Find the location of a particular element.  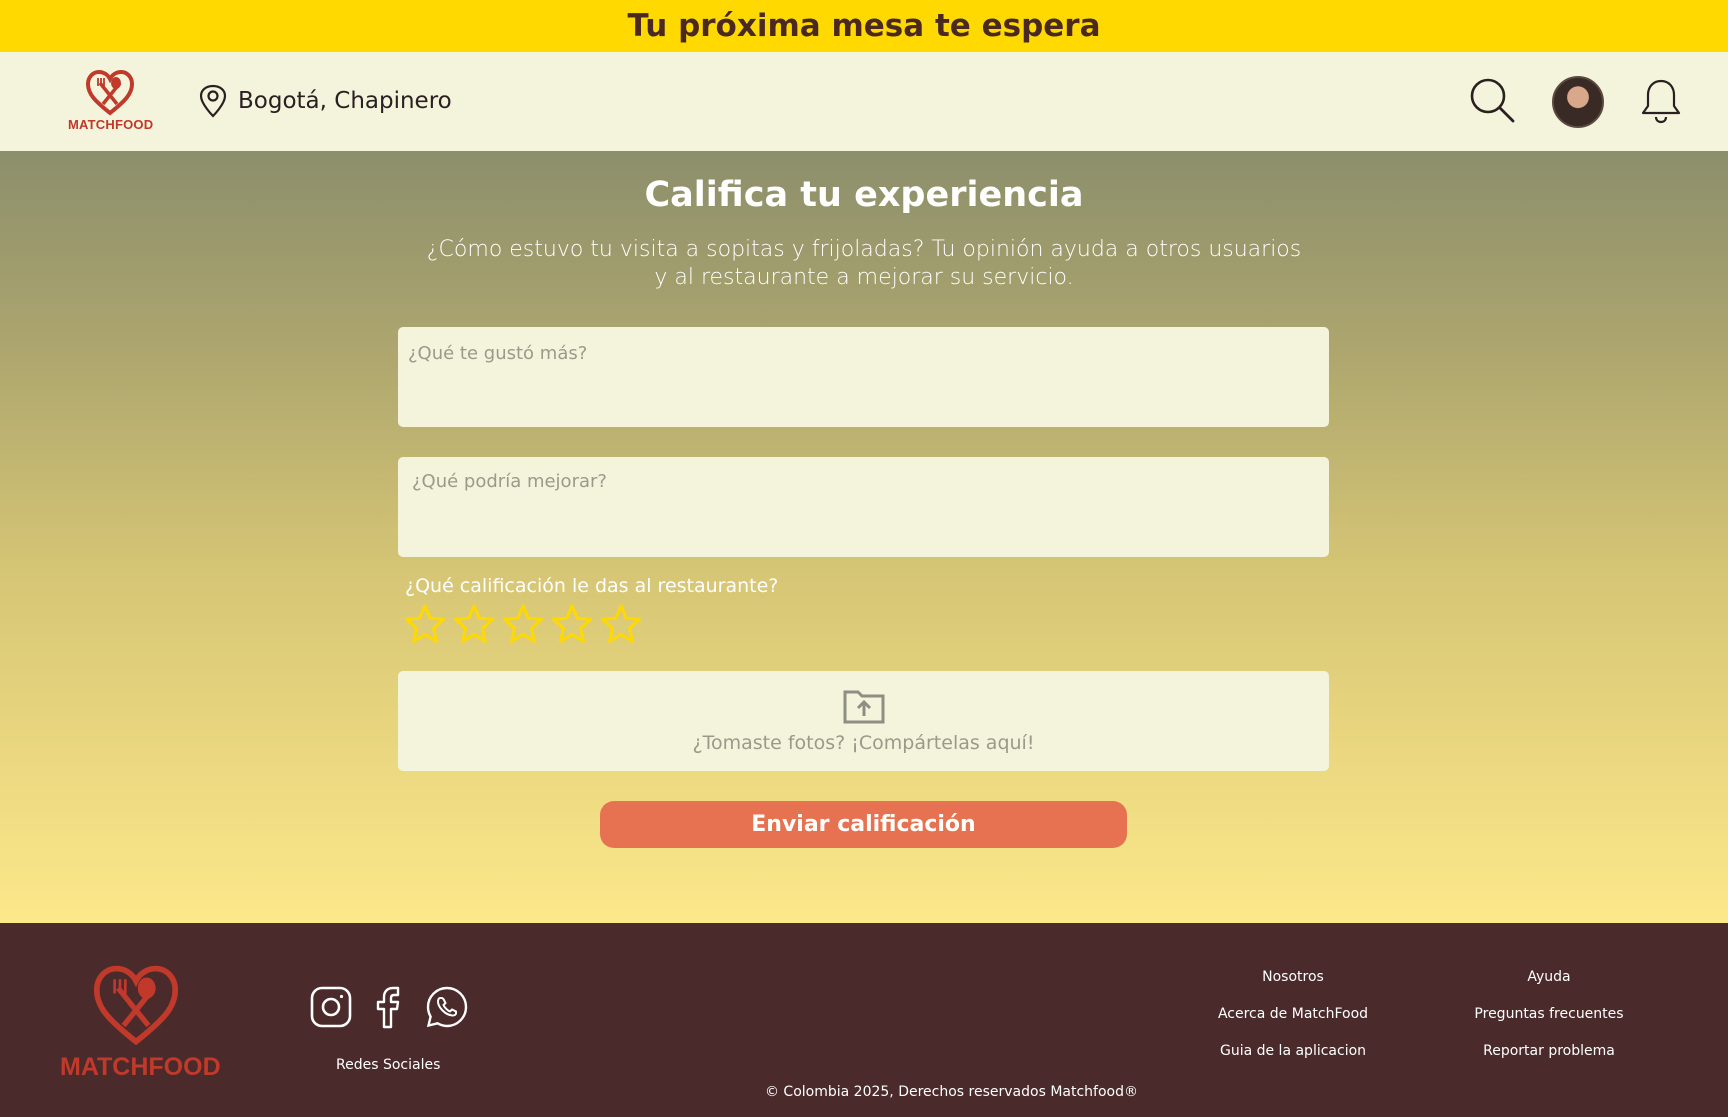

logo: MATCHFOOD is located at coordinates (111, 105).